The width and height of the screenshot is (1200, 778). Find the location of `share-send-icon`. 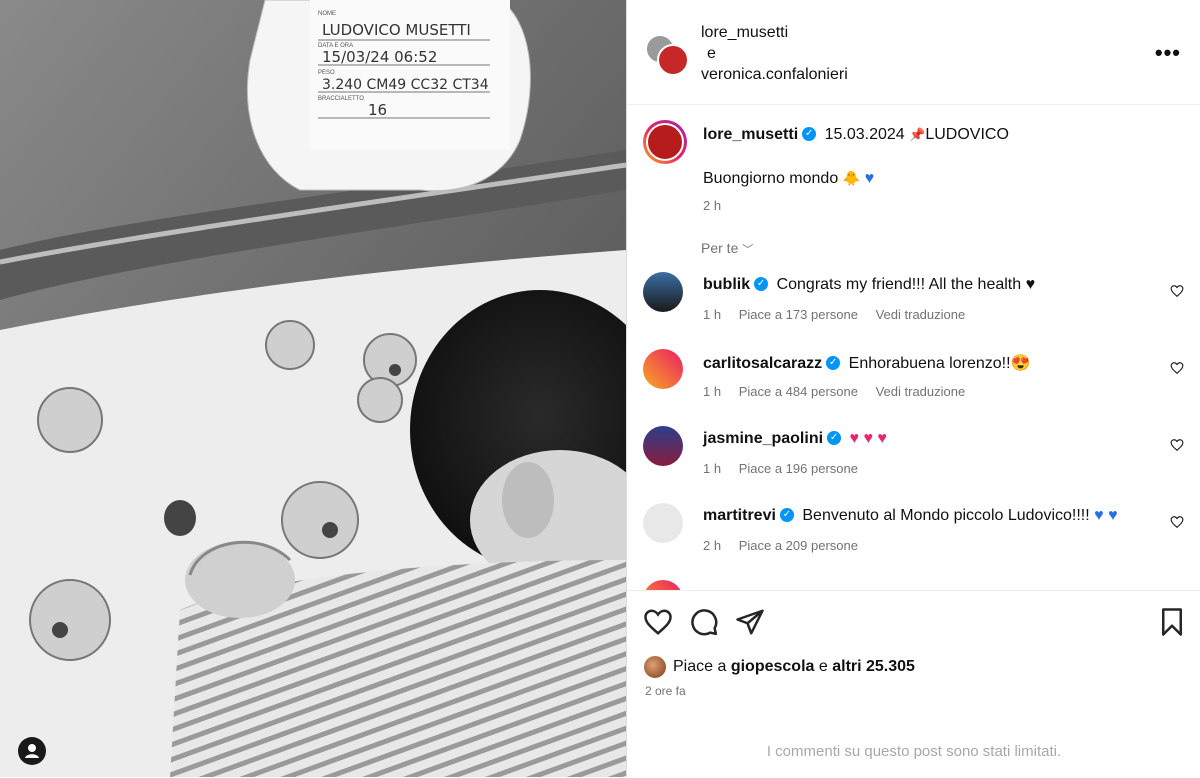

share-send-icon is located at coordinates (750, 622).